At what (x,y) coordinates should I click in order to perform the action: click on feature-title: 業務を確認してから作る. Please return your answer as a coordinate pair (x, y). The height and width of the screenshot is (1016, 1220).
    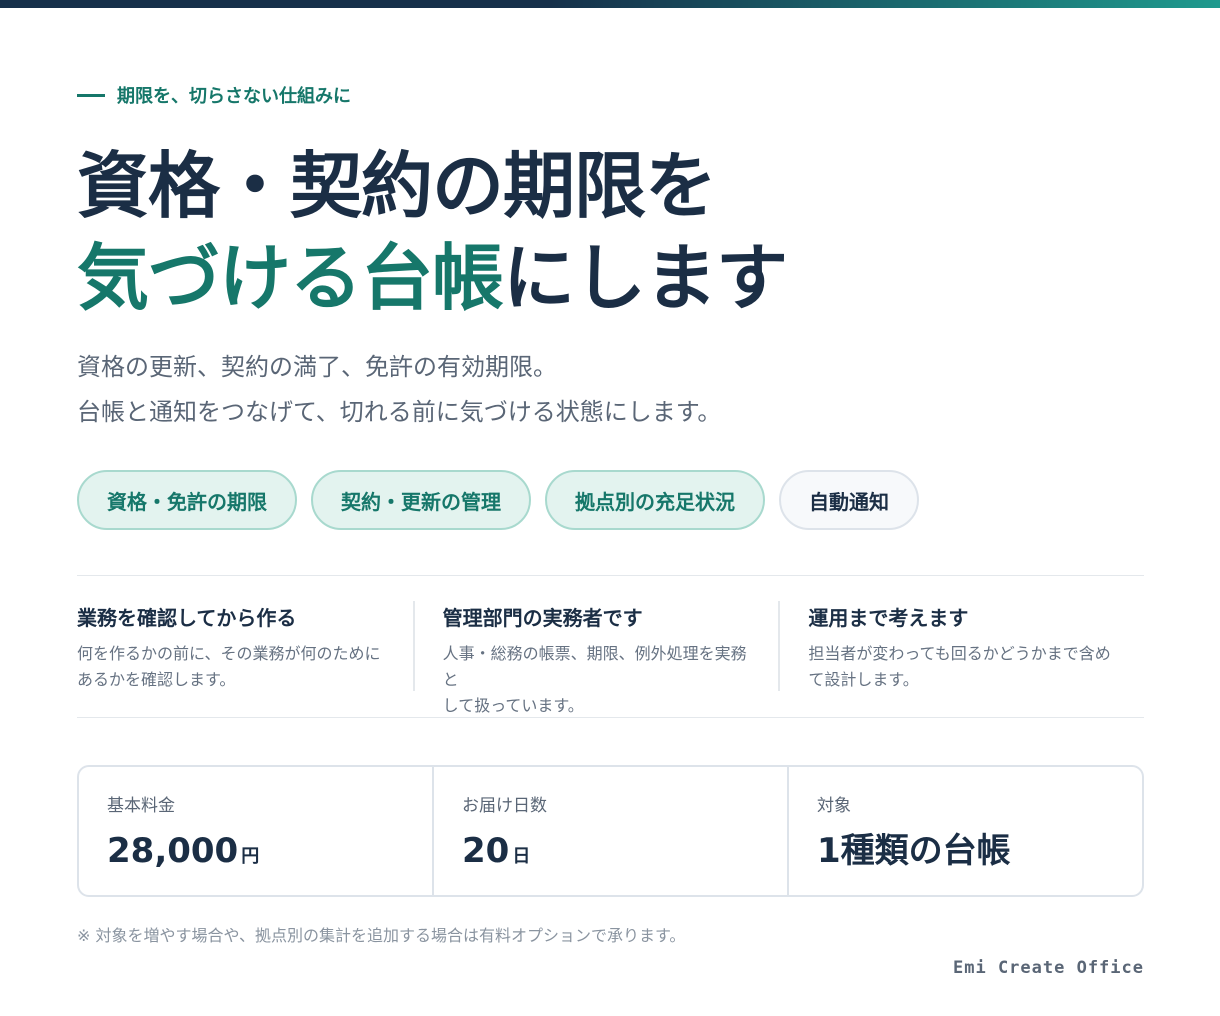
    Looking at the image, I should click on (187, 618).